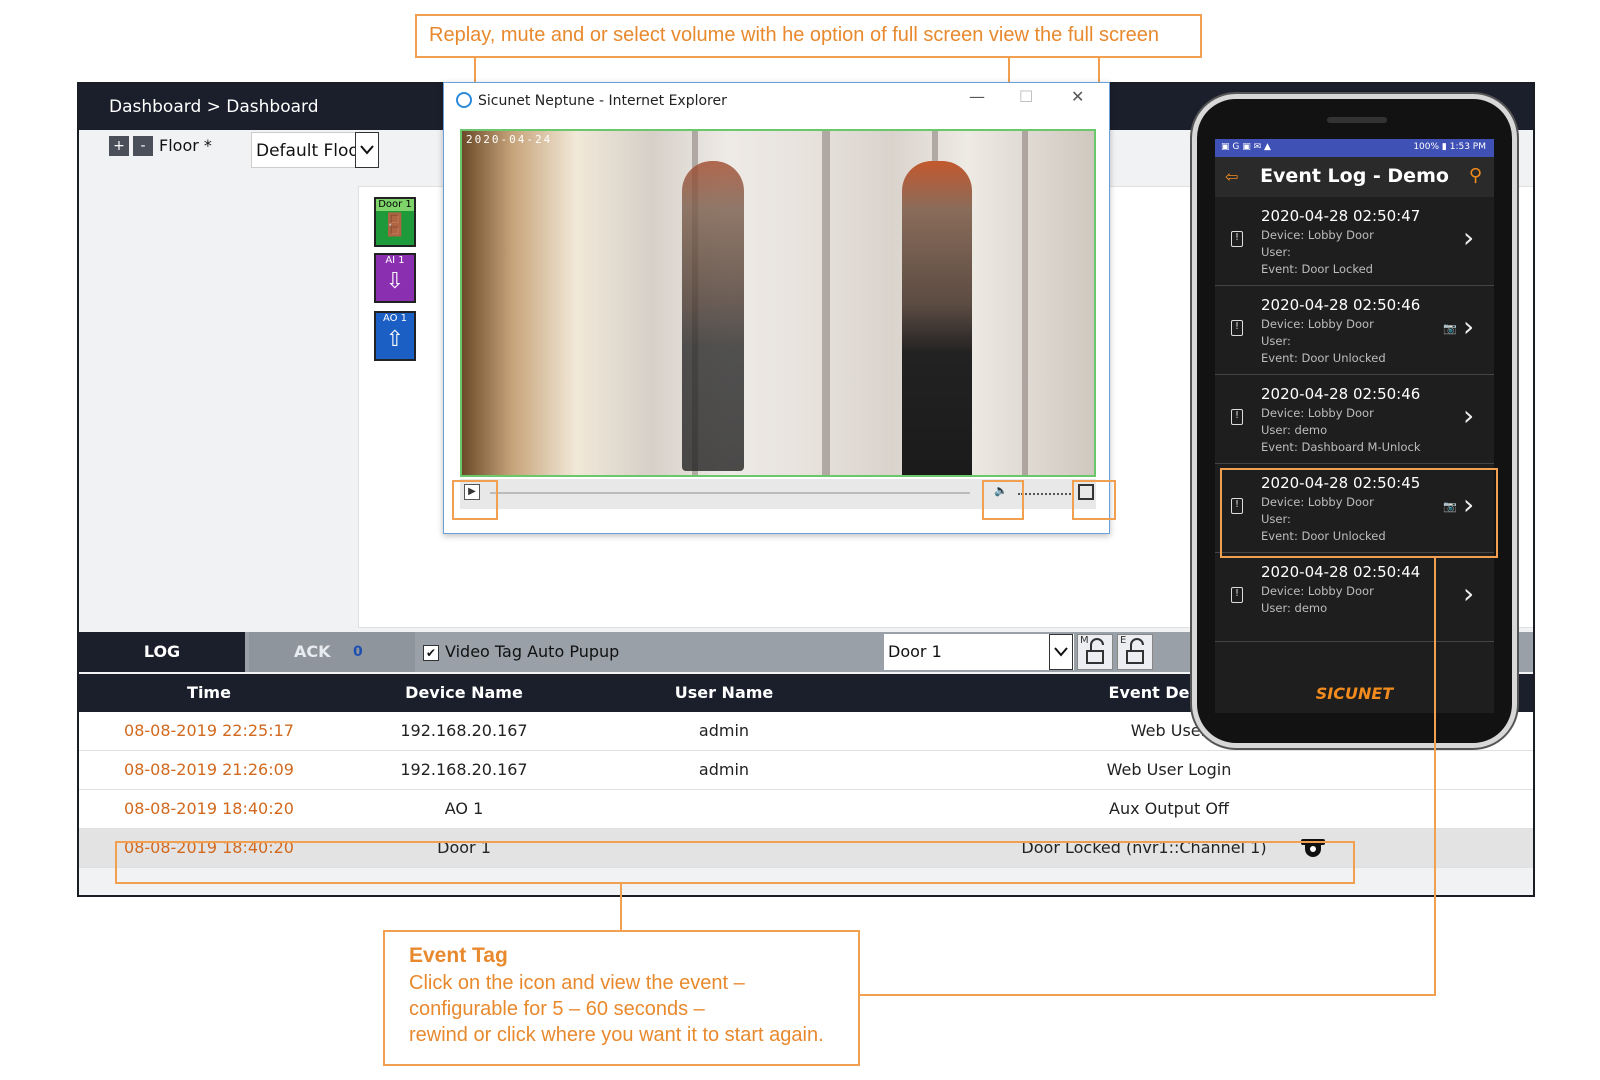 The image size is (1600, 1080). I want to click on floor-label: Floor *, so click(185, 145).